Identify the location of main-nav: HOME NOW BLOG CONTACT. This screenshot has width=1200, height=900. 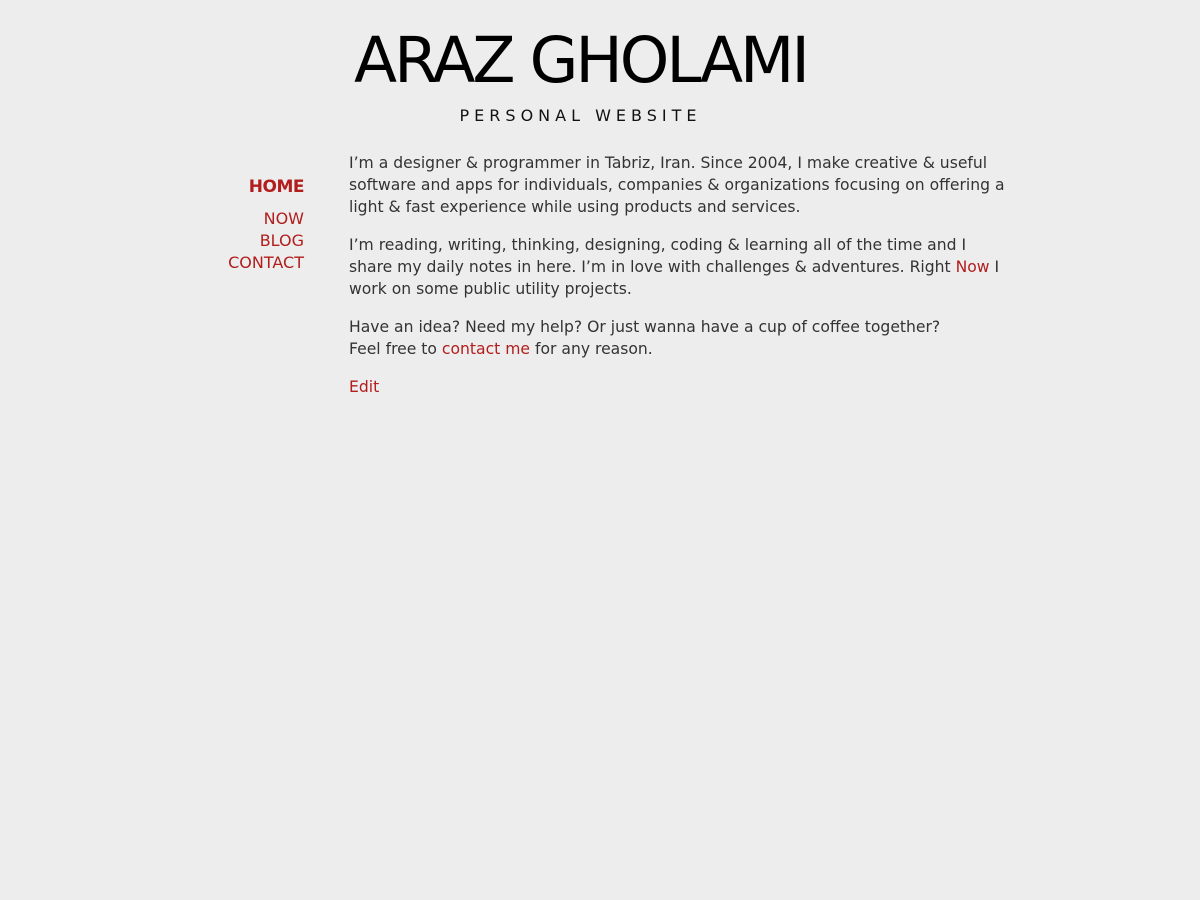
(204, 225).